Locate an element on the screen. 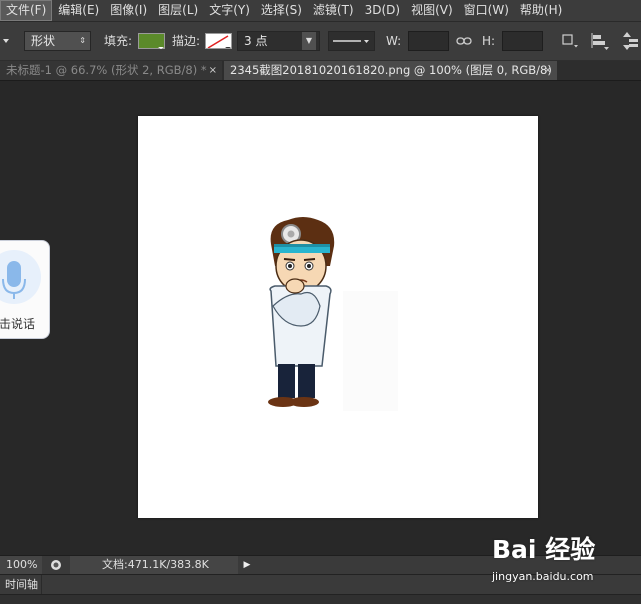  status-info-button is located at coordinates (56, 565).